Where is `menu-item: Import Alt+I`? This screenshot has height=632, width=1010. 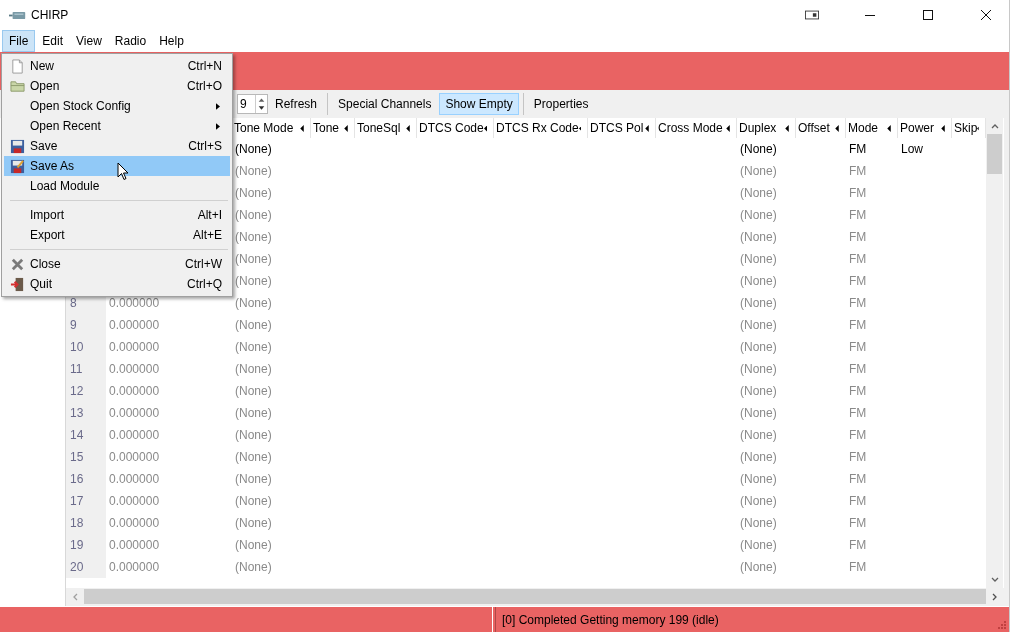
menu-item: Import Alt+I is located at coordinates (117, 215).